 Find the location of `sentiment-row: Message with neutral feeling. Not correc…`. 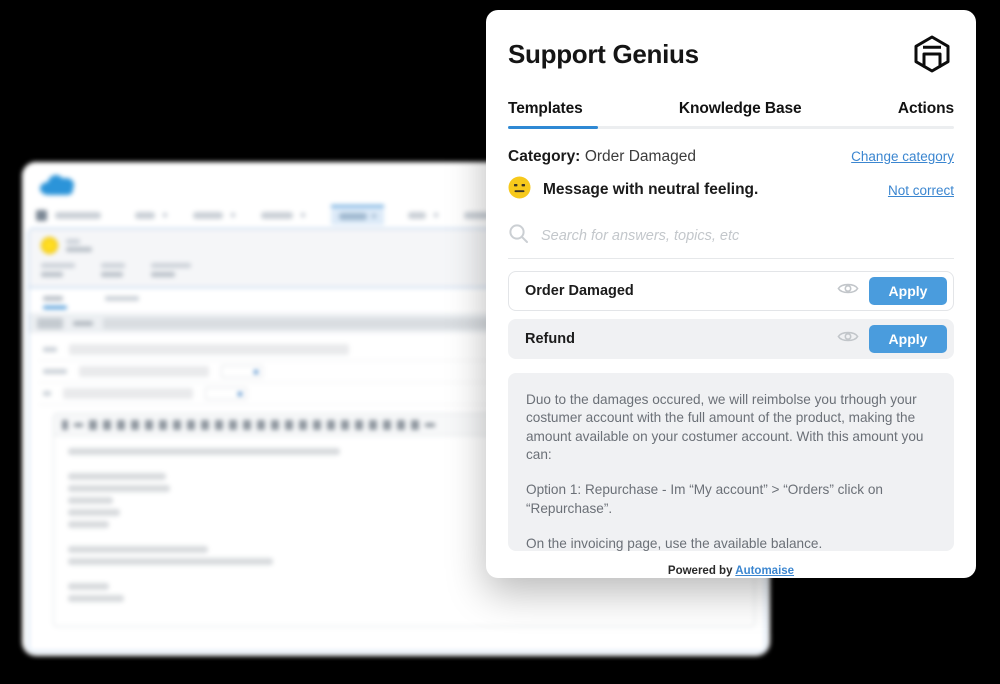

sentiment-row: Message with neutral feeling. Not correc… is located at coordinates (731, 190).